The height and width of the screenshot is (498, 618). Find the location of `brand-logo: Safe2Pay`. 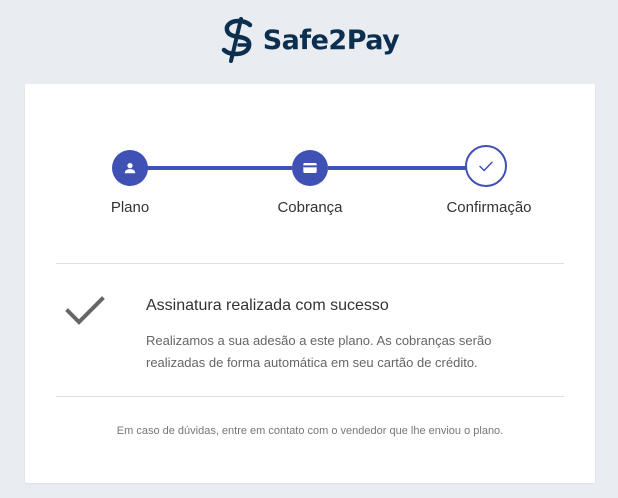

brand-logo: Safe2Pay is located at coordinates (309, 40).